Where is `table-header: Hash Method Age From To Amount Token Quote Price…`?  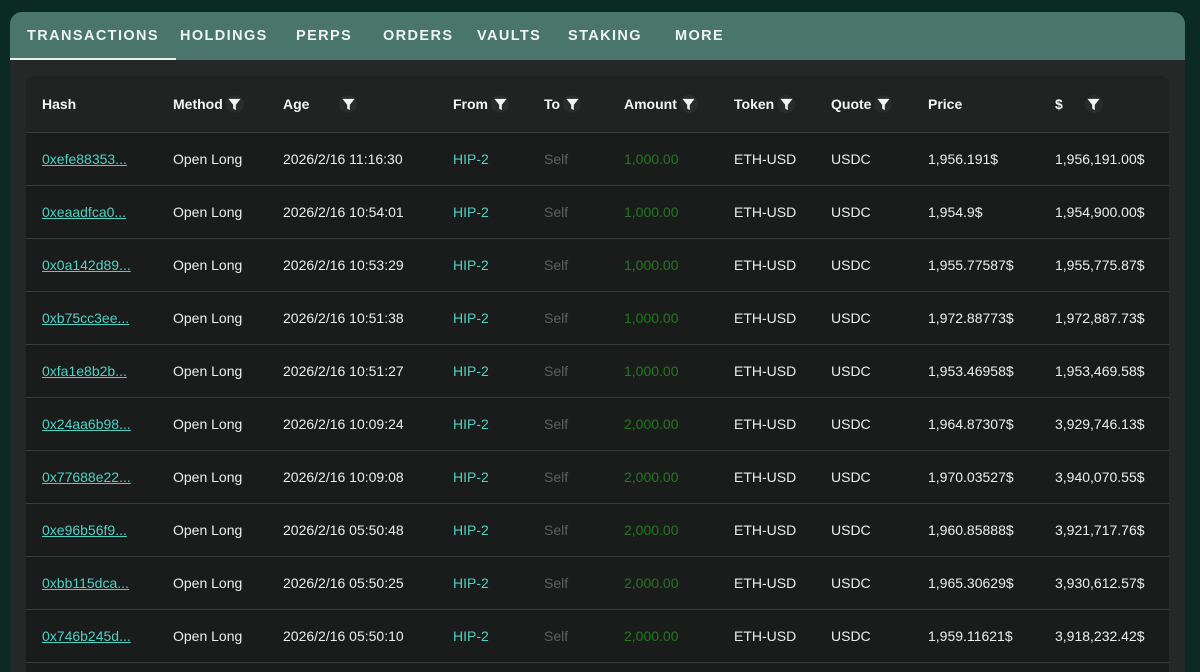 table-header: Hash Method Age From To Amount Token Quote Price… is located at coordinates (597, 104).